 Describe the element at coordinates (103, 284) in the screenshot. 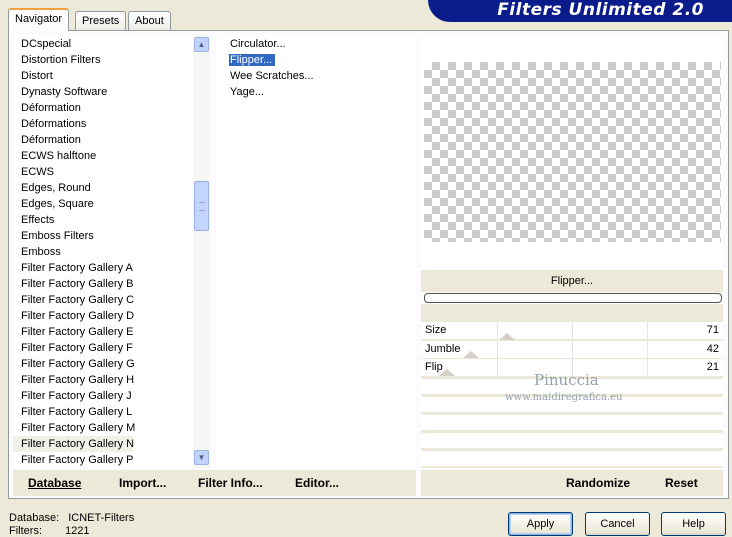

I see `category-item: Filter Factory Gallery B` at that location.